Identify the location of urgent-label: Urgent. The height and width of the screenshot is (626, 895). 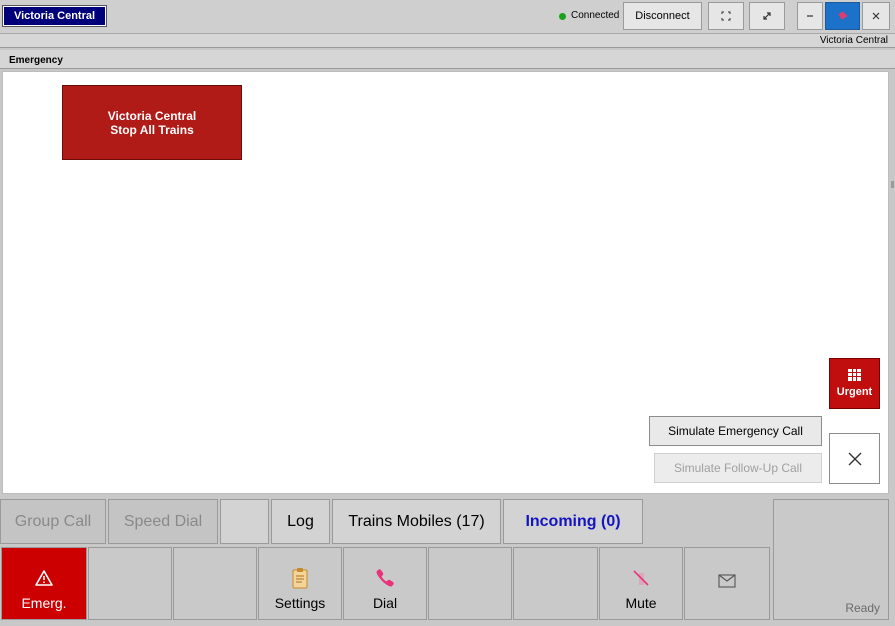
(854, 392).